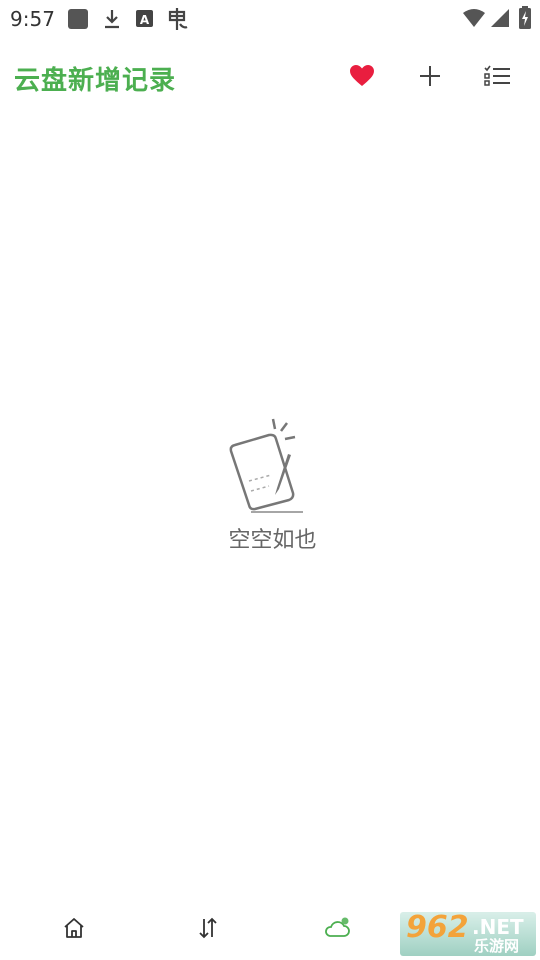 The height and width of the screenshot is (960, 540). What do you see at coordinates (272, 540) in the screenshot?
I see `empty-state-text: 空空如也` at bounding box center [272, 540].